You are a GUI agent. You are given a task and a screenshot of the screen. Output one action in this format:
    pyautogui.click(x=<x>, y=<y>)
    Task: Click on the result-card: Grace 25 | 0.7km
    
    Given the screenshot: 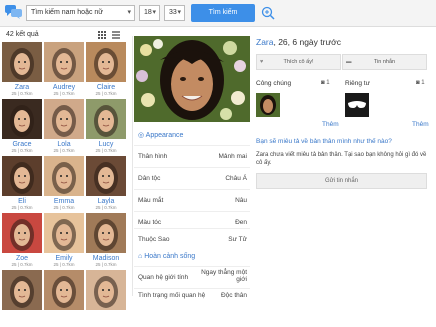 What is the action you would take?
    pyautogui.click(x=22, y=127)
    